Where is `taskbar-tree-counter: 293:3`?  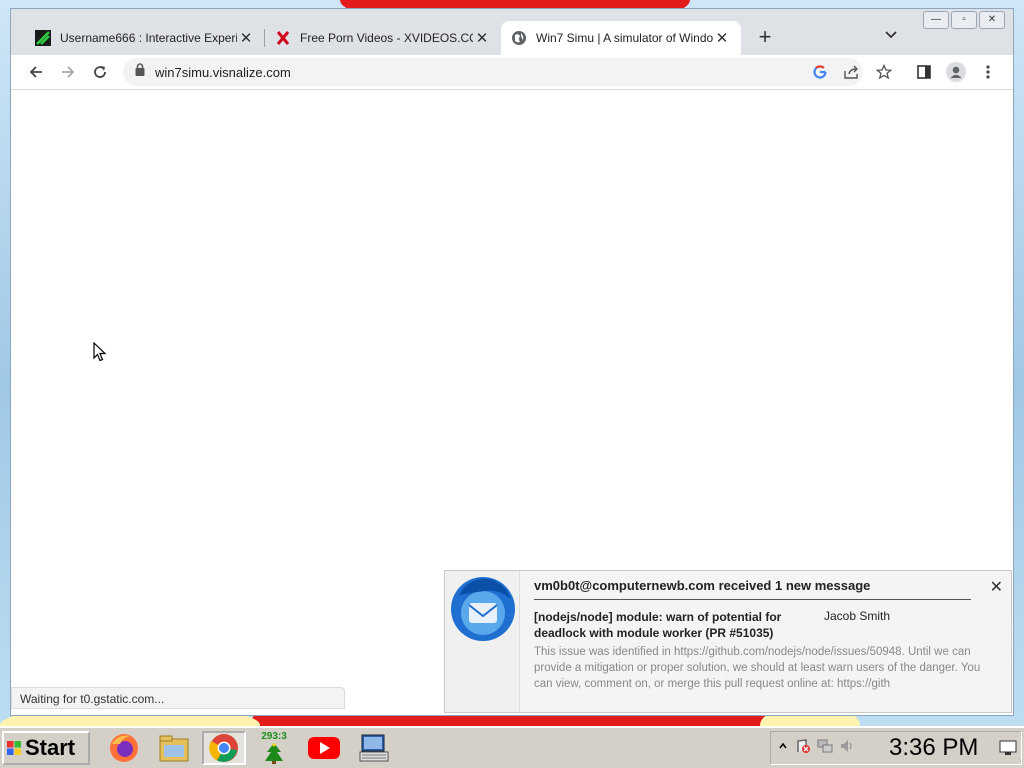
taskbar-tree-counter: 293:3 is located at coordinates (274, 748).